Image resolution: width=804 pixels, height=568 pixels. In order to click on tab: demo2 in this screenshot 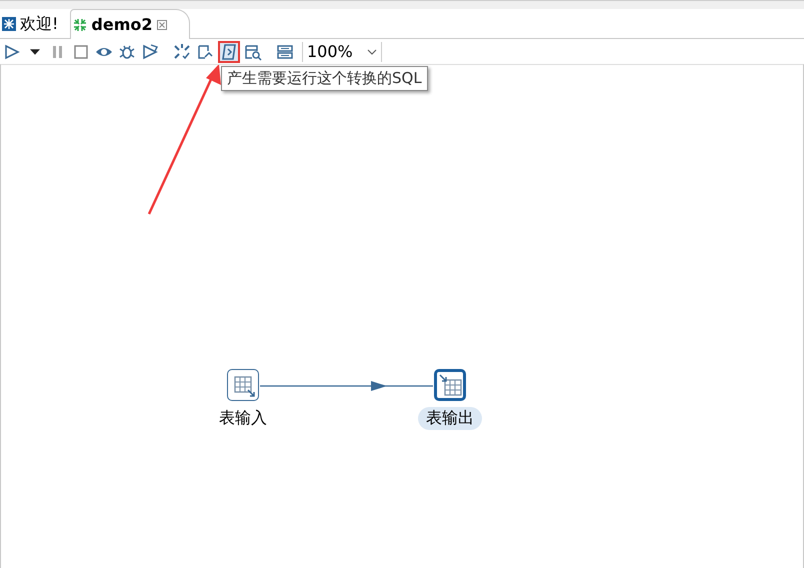, I will do `click(130, 24)`.